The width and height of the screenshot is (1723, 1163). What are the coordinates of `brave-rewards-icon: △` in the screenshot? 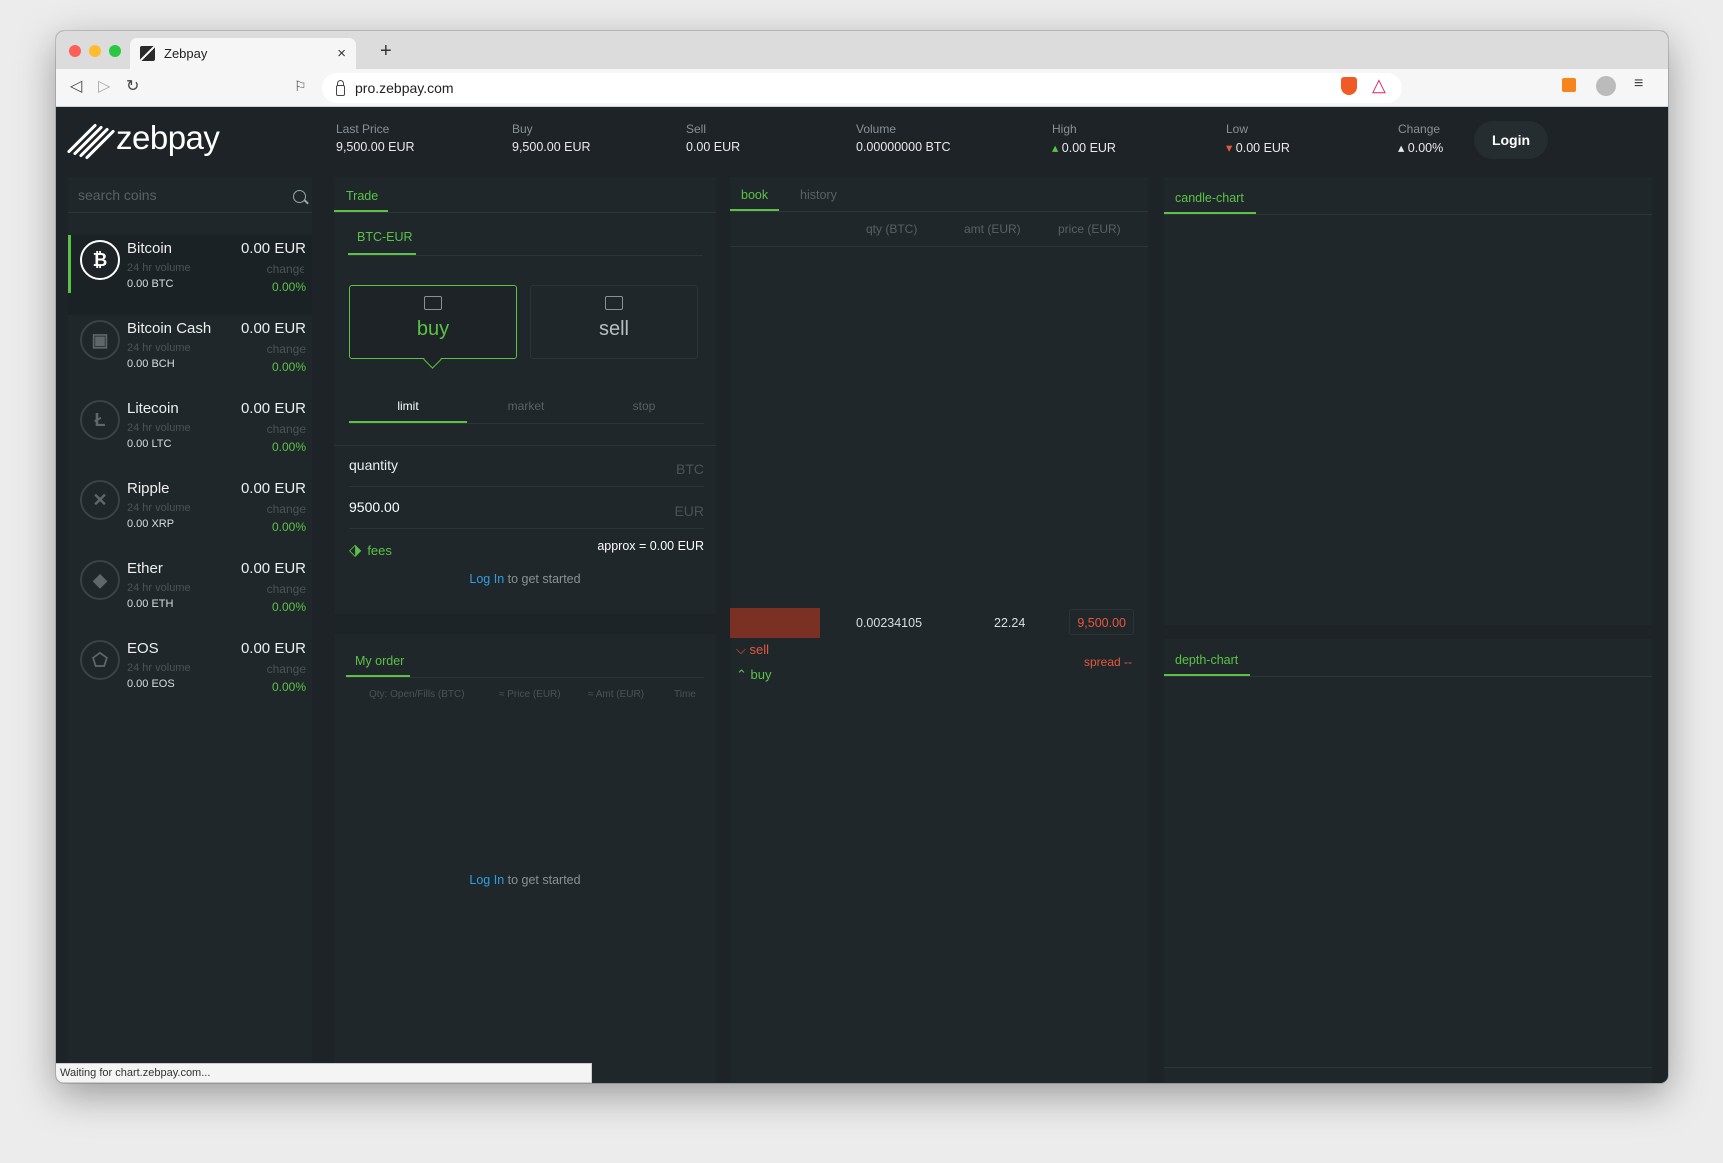 It's located at (1379, 85).